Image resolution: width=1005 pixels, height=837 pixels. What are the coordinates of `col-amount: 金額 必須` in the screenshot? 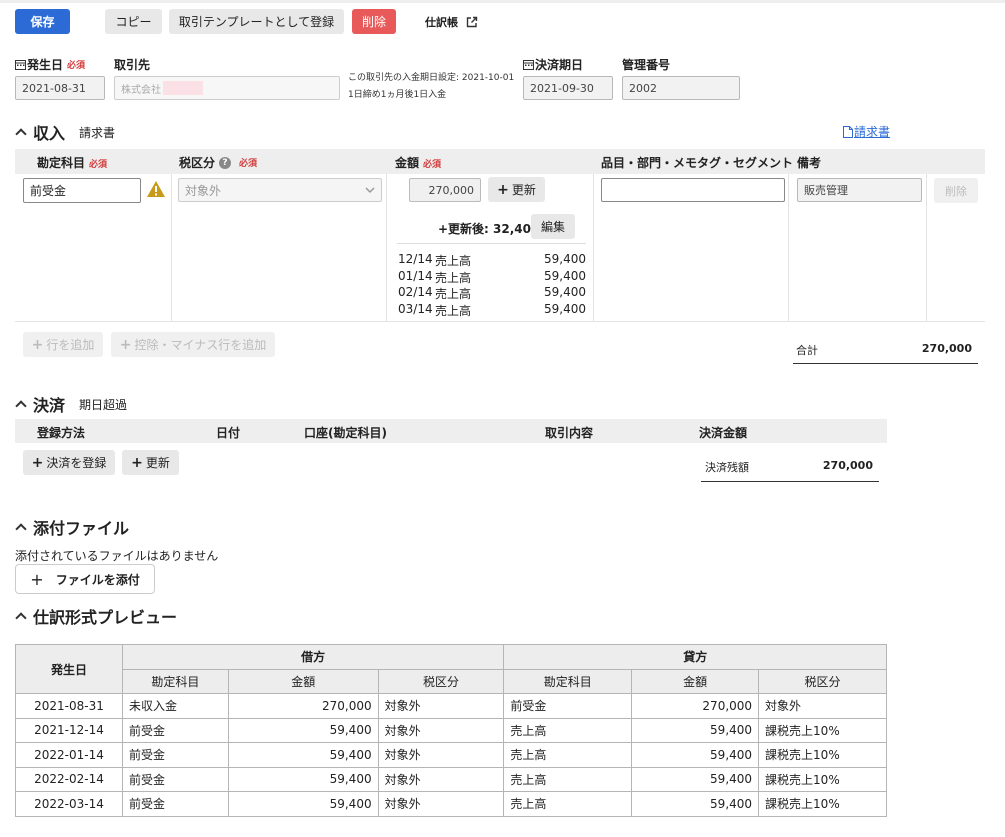 It's located at (418, 163).